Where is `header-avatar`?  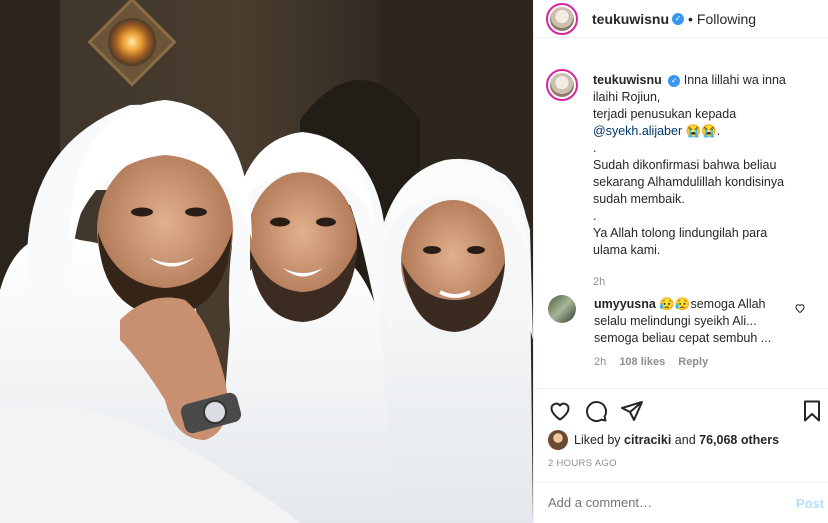
header-avatar is located at coordinates (562, 18).